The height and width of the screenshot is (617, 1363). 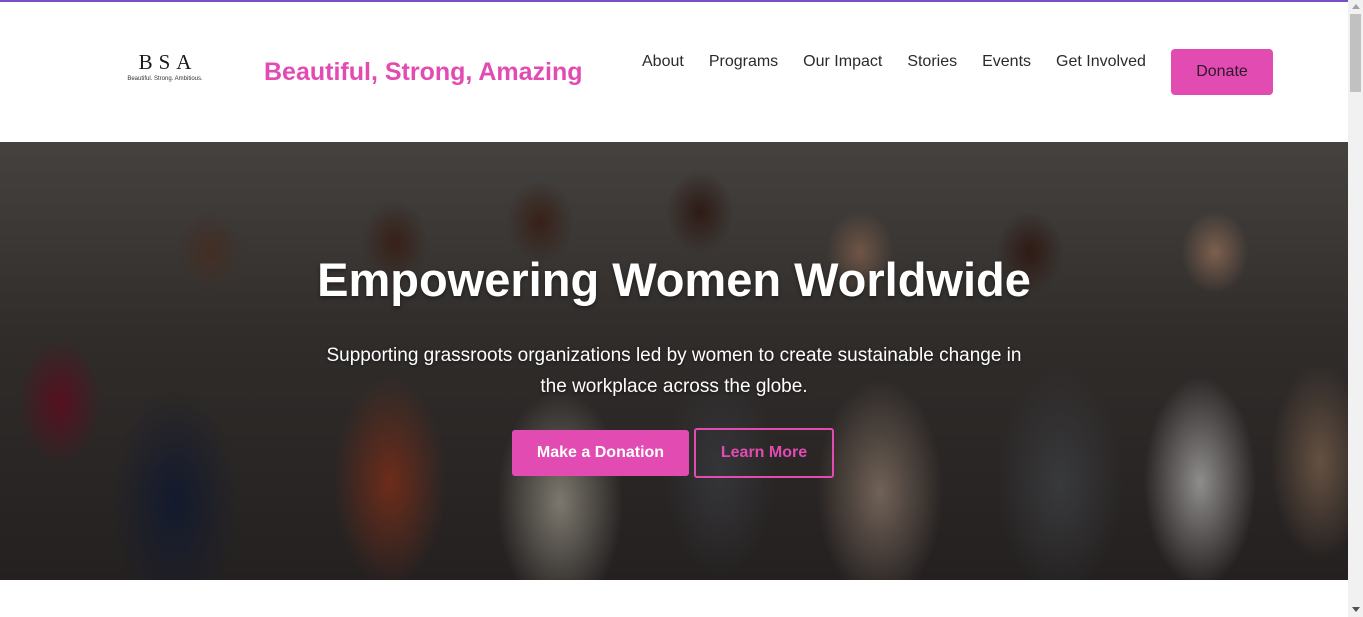 I want to click on nav-link-our-impact: Our Impact, so click(x=842, y=62).